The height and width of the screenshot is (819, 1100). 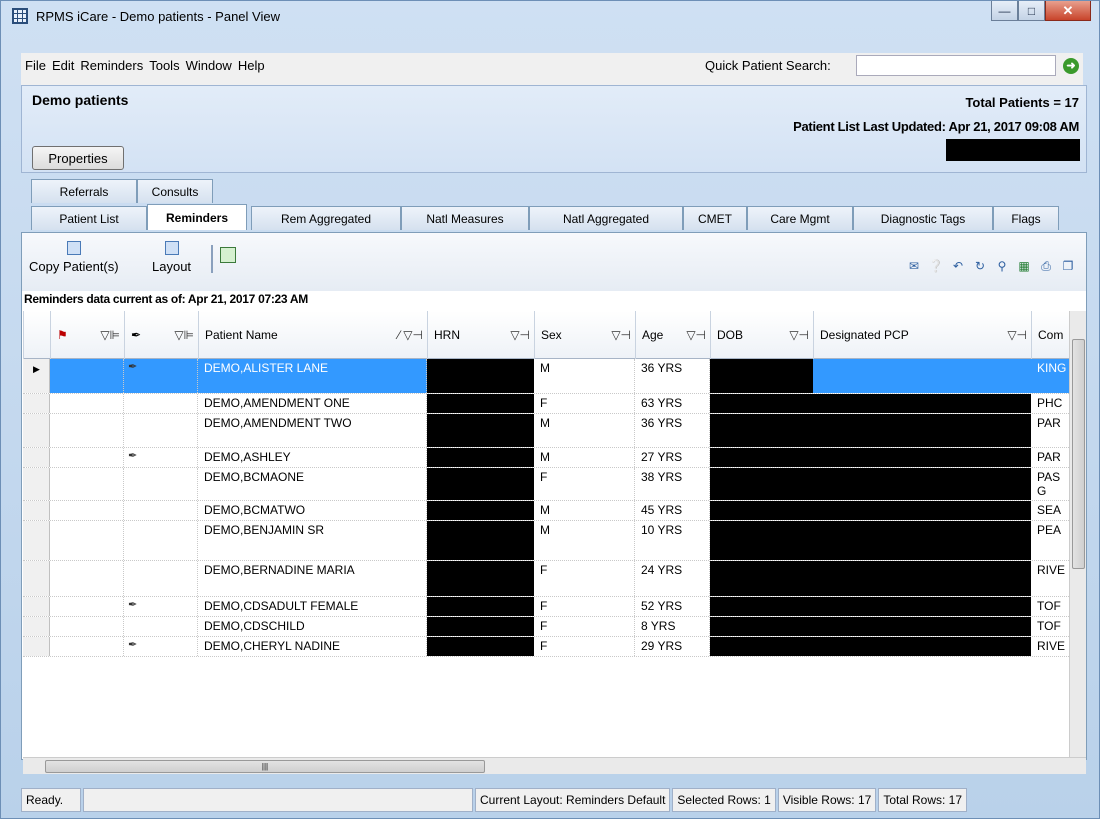 What do you see at coordinates (228, 255) in the screenshot?
I see `schedule-icon` at bounding box center [228, 255].